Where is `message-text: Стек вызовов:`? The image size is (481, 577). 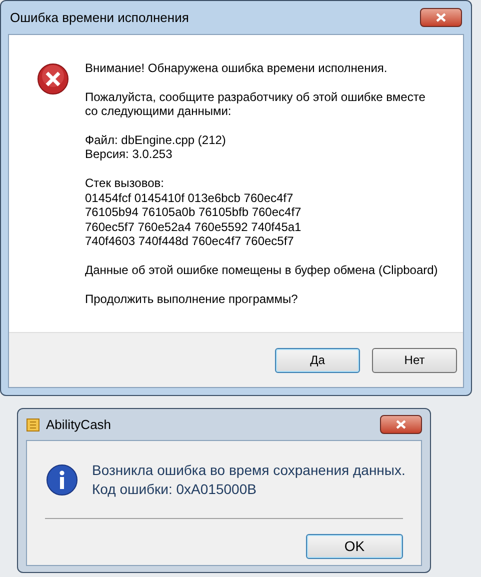
message-text: Стек вызовов: is located at coordinates (125, 183).